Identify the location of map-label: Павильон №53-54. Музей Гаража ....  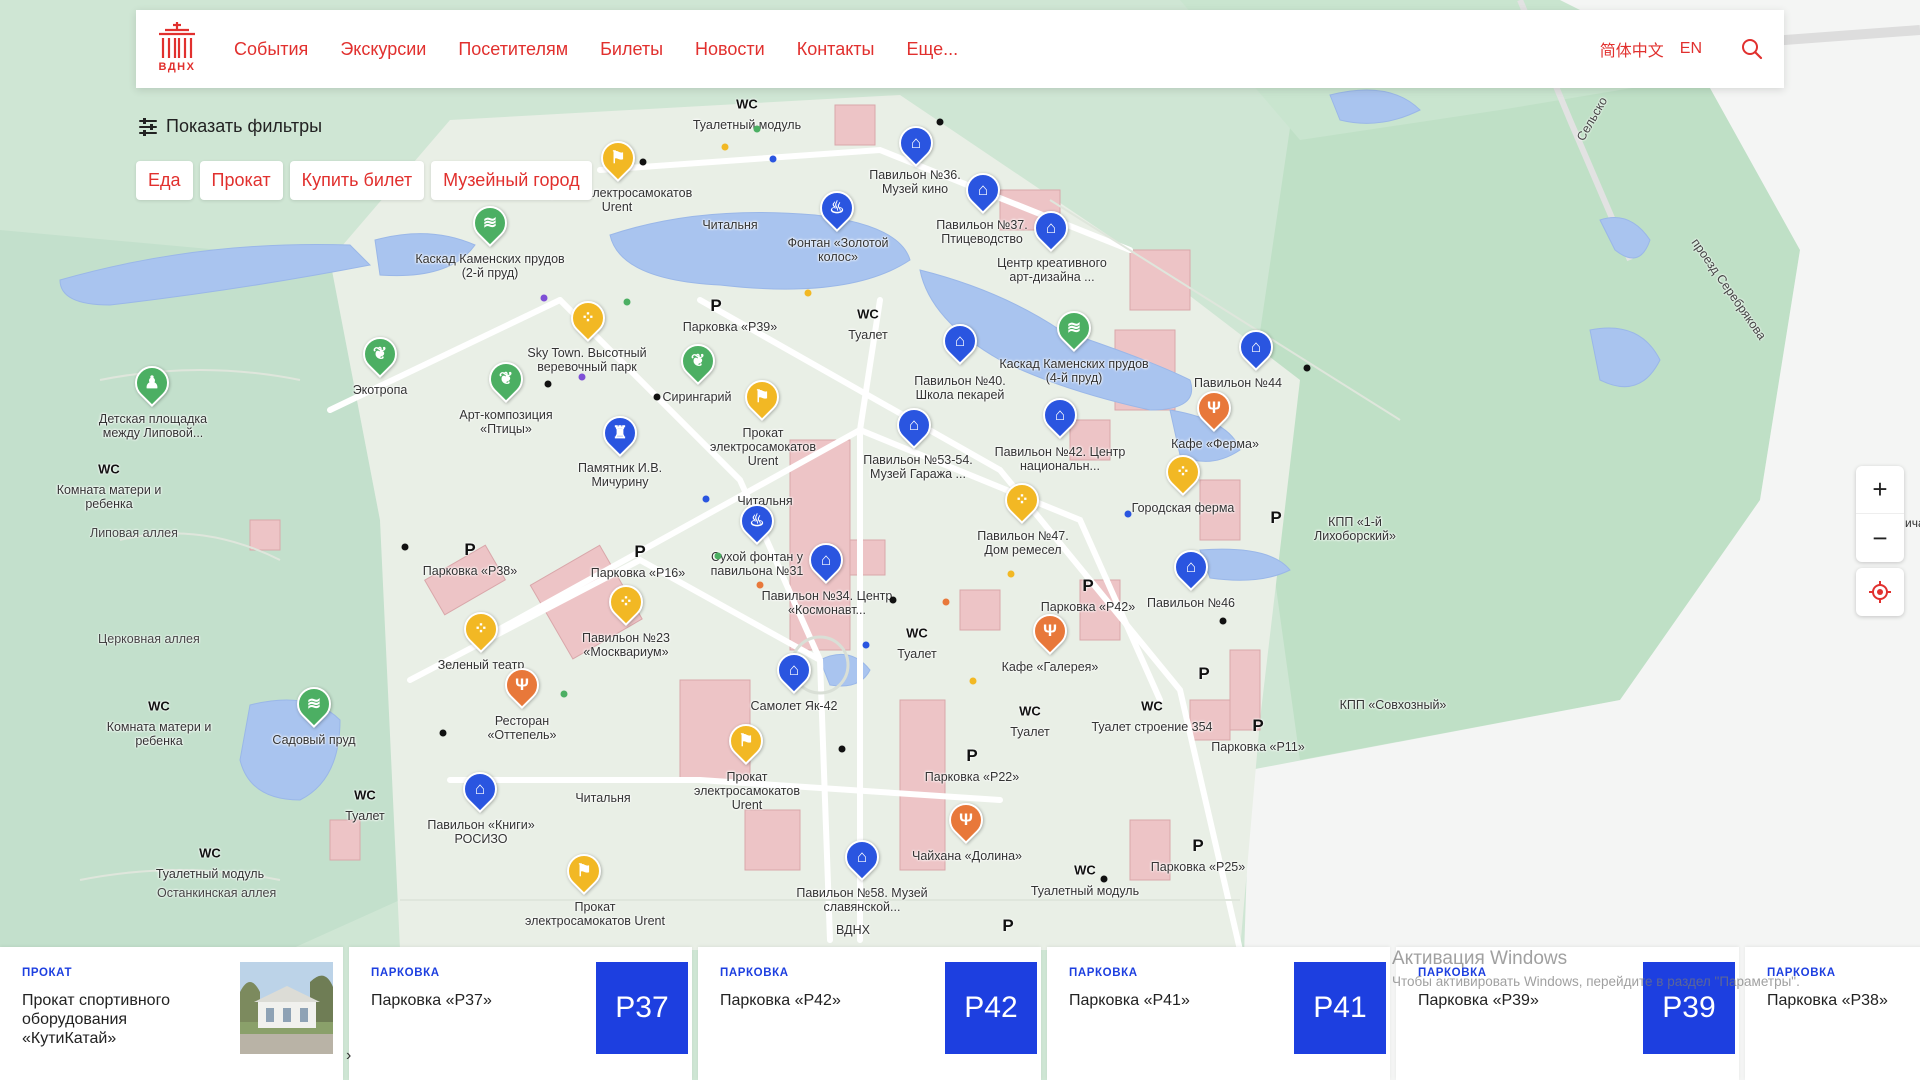
(918, 467).